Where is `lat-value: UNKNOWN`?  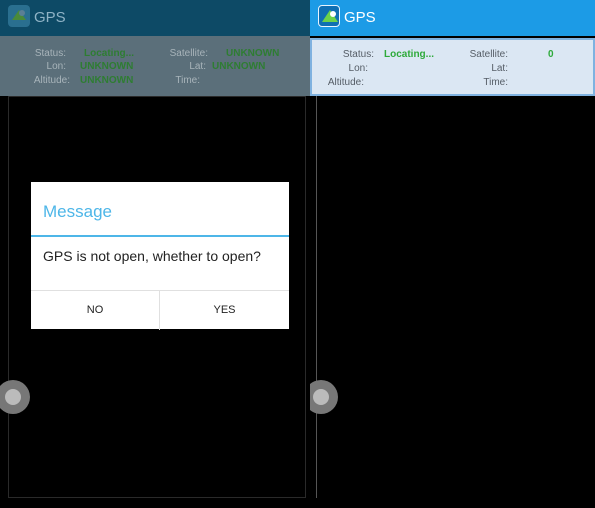
lat-value: UNKNOWN is located at coordinates (239, 66).